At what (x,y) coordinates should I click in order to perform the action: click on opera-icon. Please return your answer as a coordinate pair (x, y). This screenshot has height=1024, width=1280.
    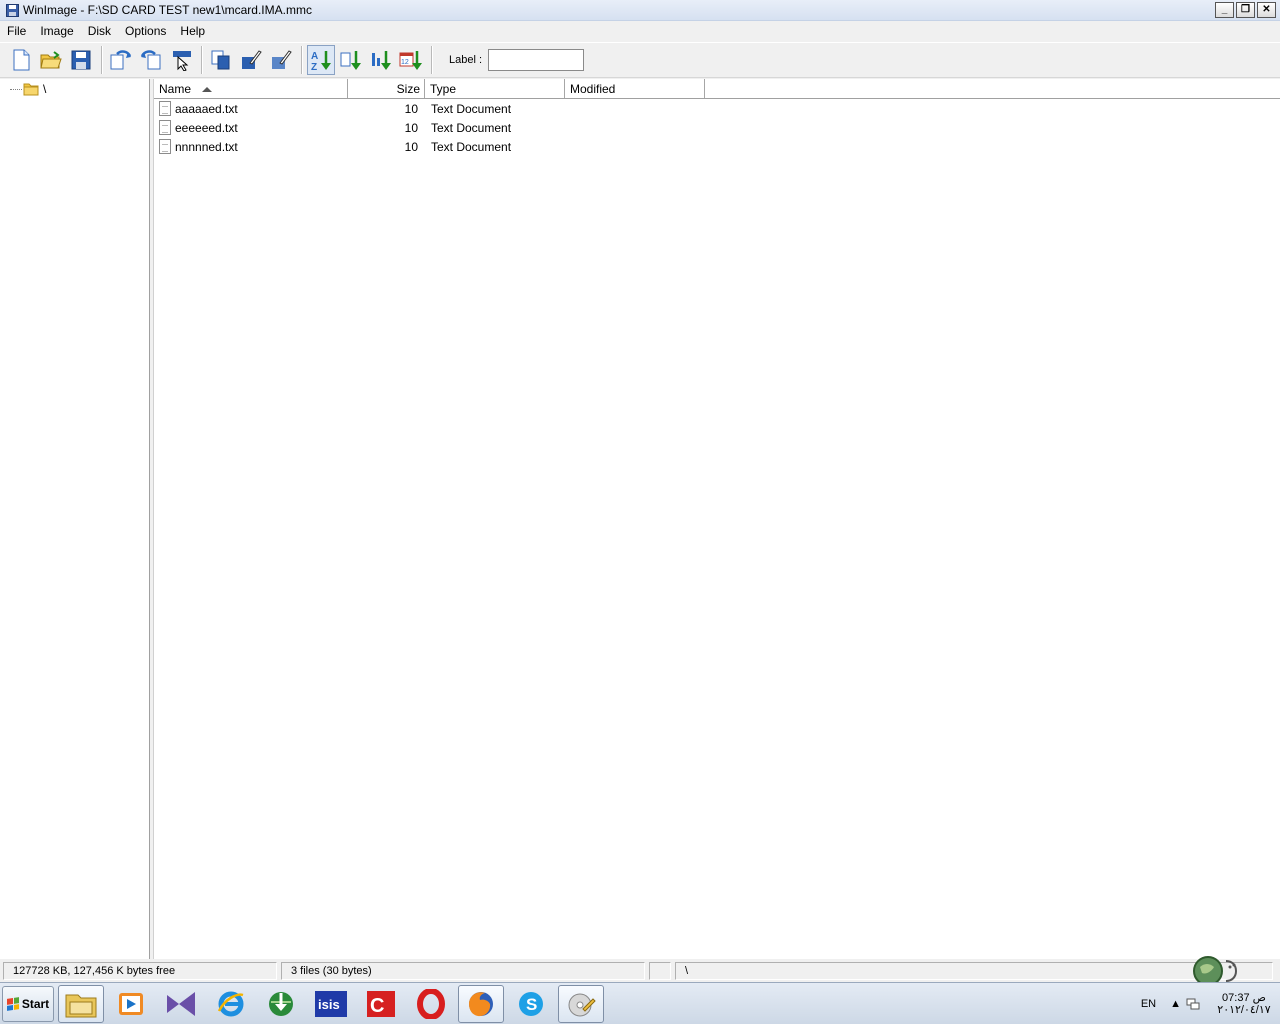
    Looking at the image, I should click on (431, 1003).